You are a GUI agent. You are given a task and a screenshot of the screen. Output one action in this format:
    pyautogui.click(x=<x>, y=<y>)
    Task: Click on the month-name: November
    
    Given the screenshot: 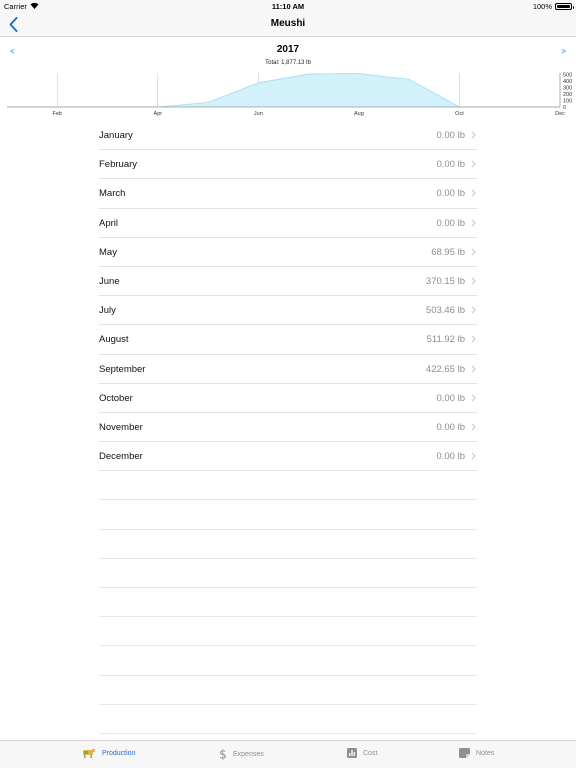 What is the action you would take?
    pyautogui.click(x=121, y=427)
    